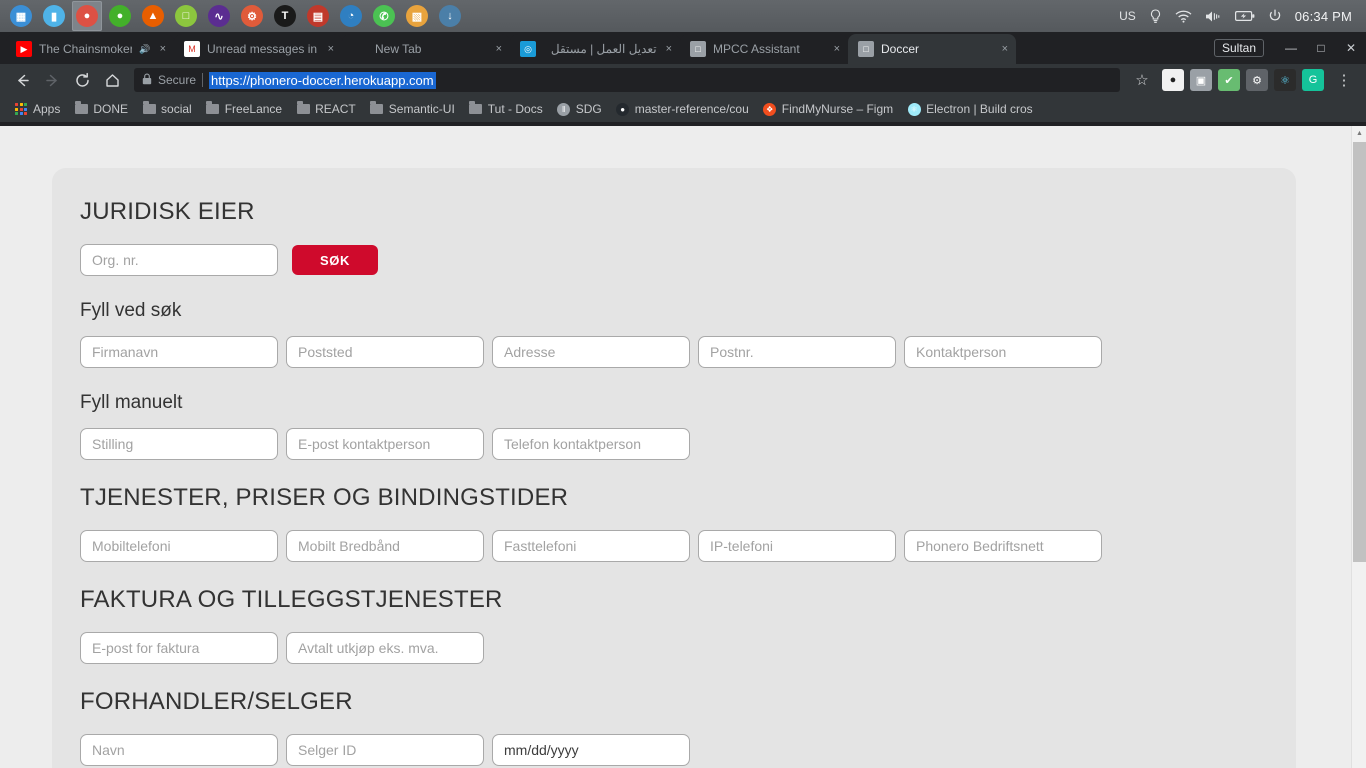  What do you see at coordinates (1238, 48) in the screenshot?
I see `profile-name-button: Sultan` at bounding box center [1238, 48].